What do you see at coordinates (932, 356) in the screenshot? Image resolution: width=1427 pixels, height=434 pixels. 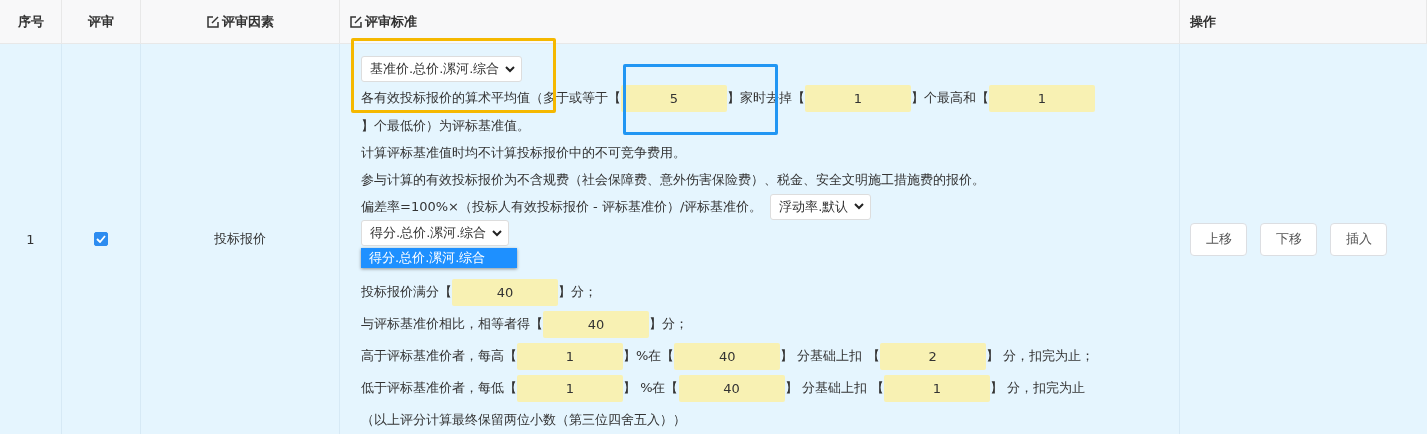 I see `input-field: 2` at bounding box center [932, 356].